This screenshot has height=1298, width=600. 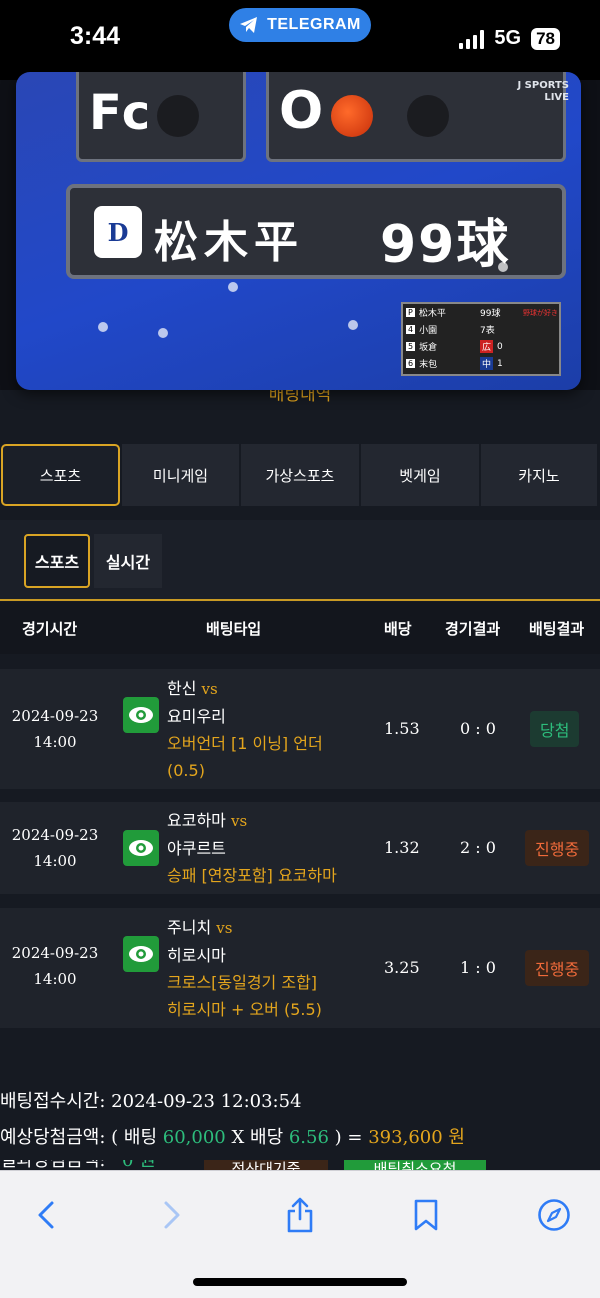 I want to click on sponsor-label: 野球が好き, so click(x=540, y=312).